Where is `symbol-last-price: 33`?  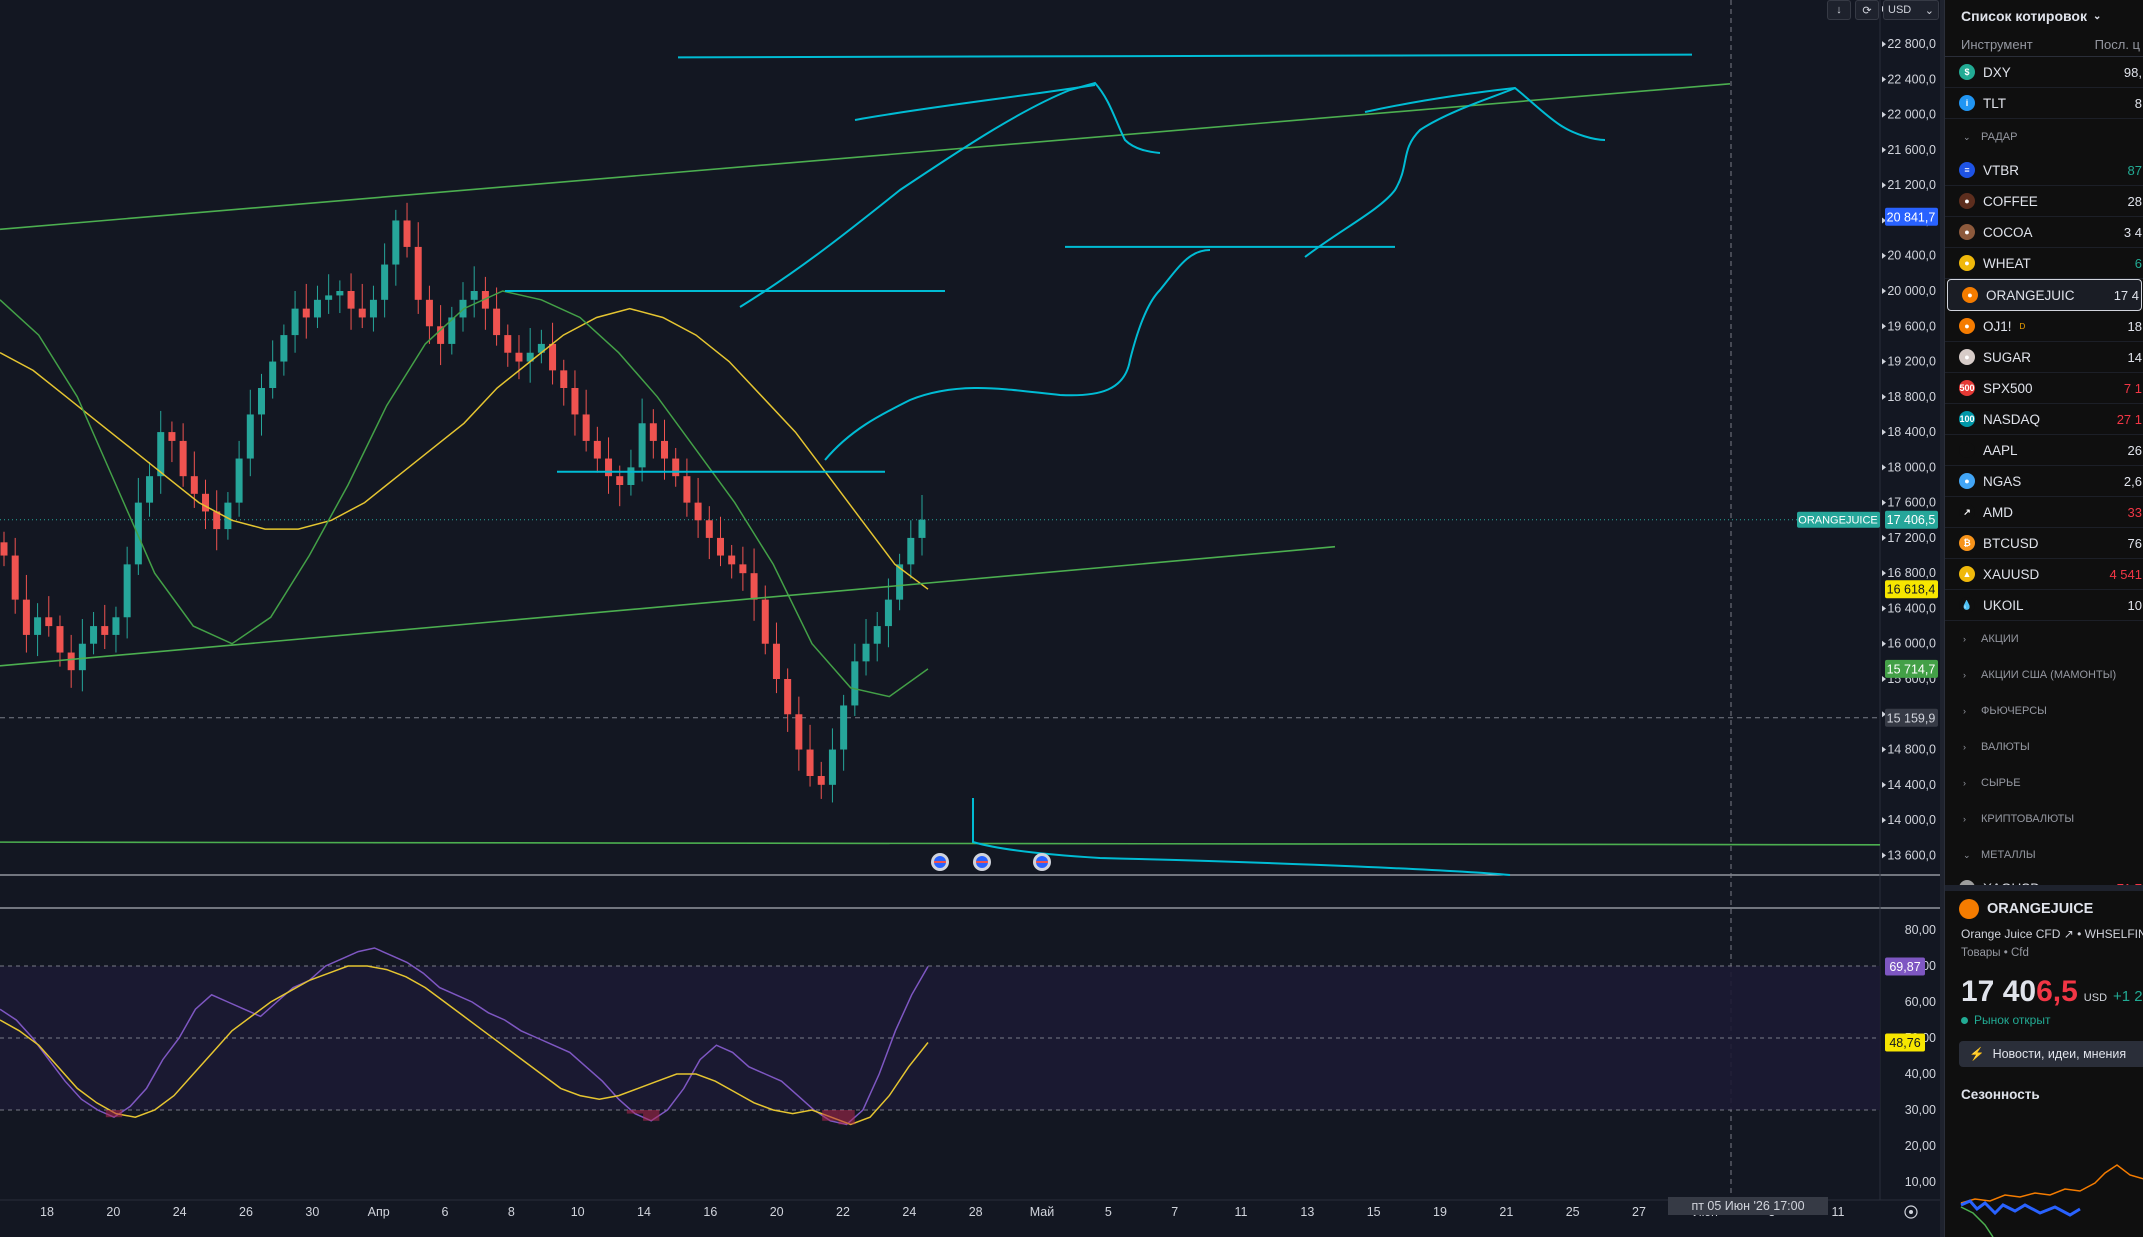 symbol-last-price: 33 is located at coordinates (2134, 512).